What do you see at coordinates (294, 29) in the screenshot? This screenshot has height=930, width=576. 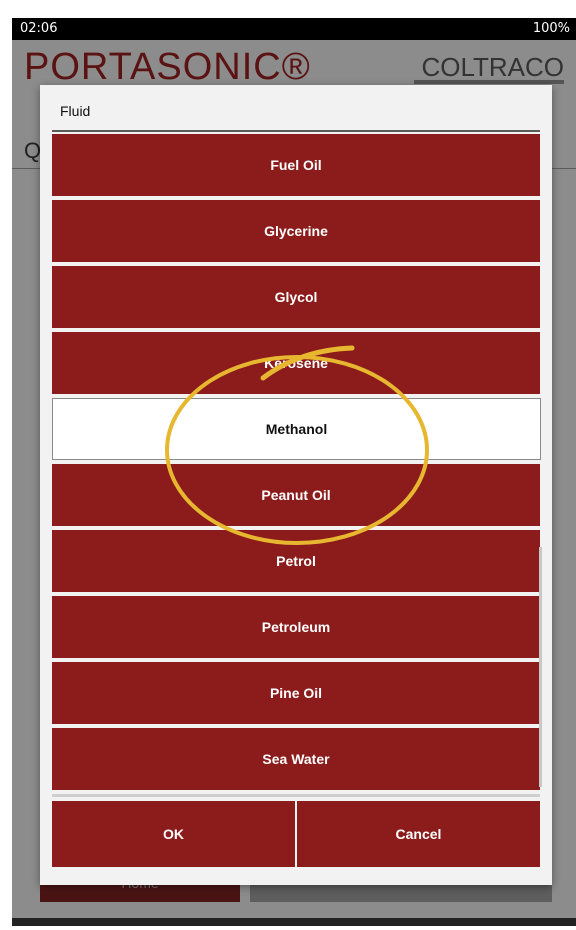 I see `status-bar: 02:06 100%` at bounding box center [294, 29].